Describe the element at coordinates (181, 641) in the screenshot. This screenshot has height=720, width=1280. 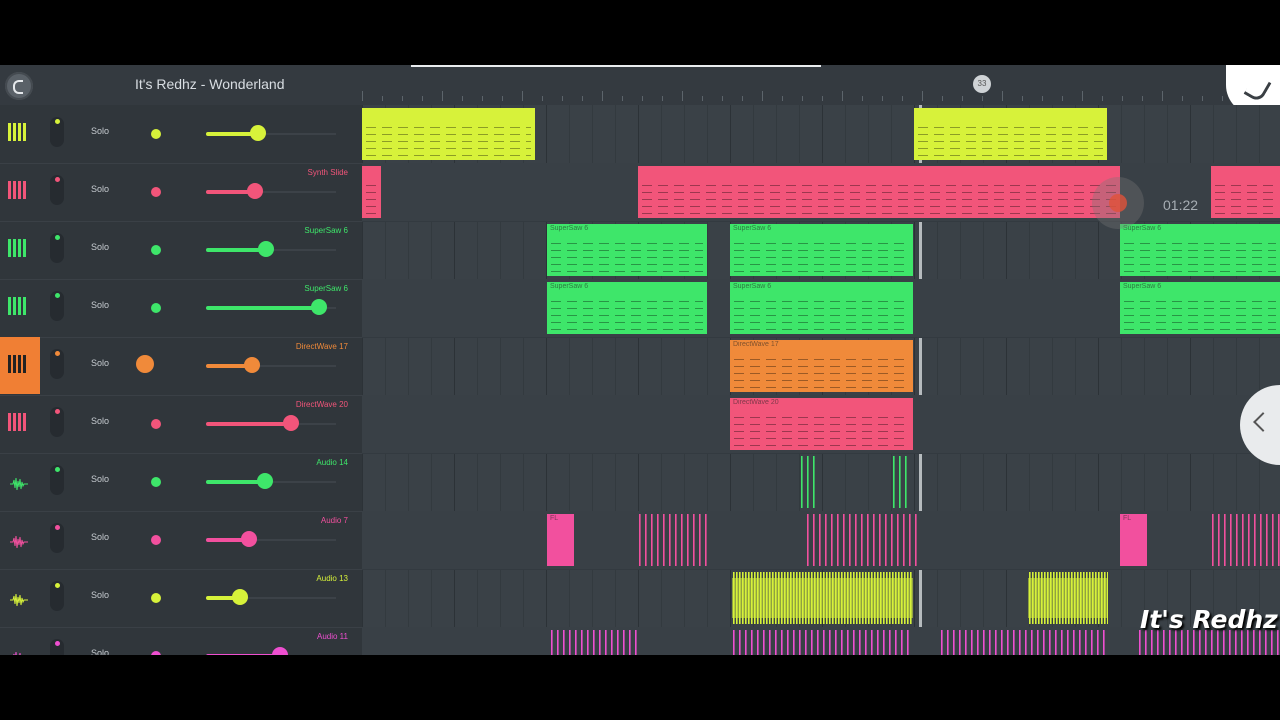
I see `track-row: Solo Audio 11` at that location.